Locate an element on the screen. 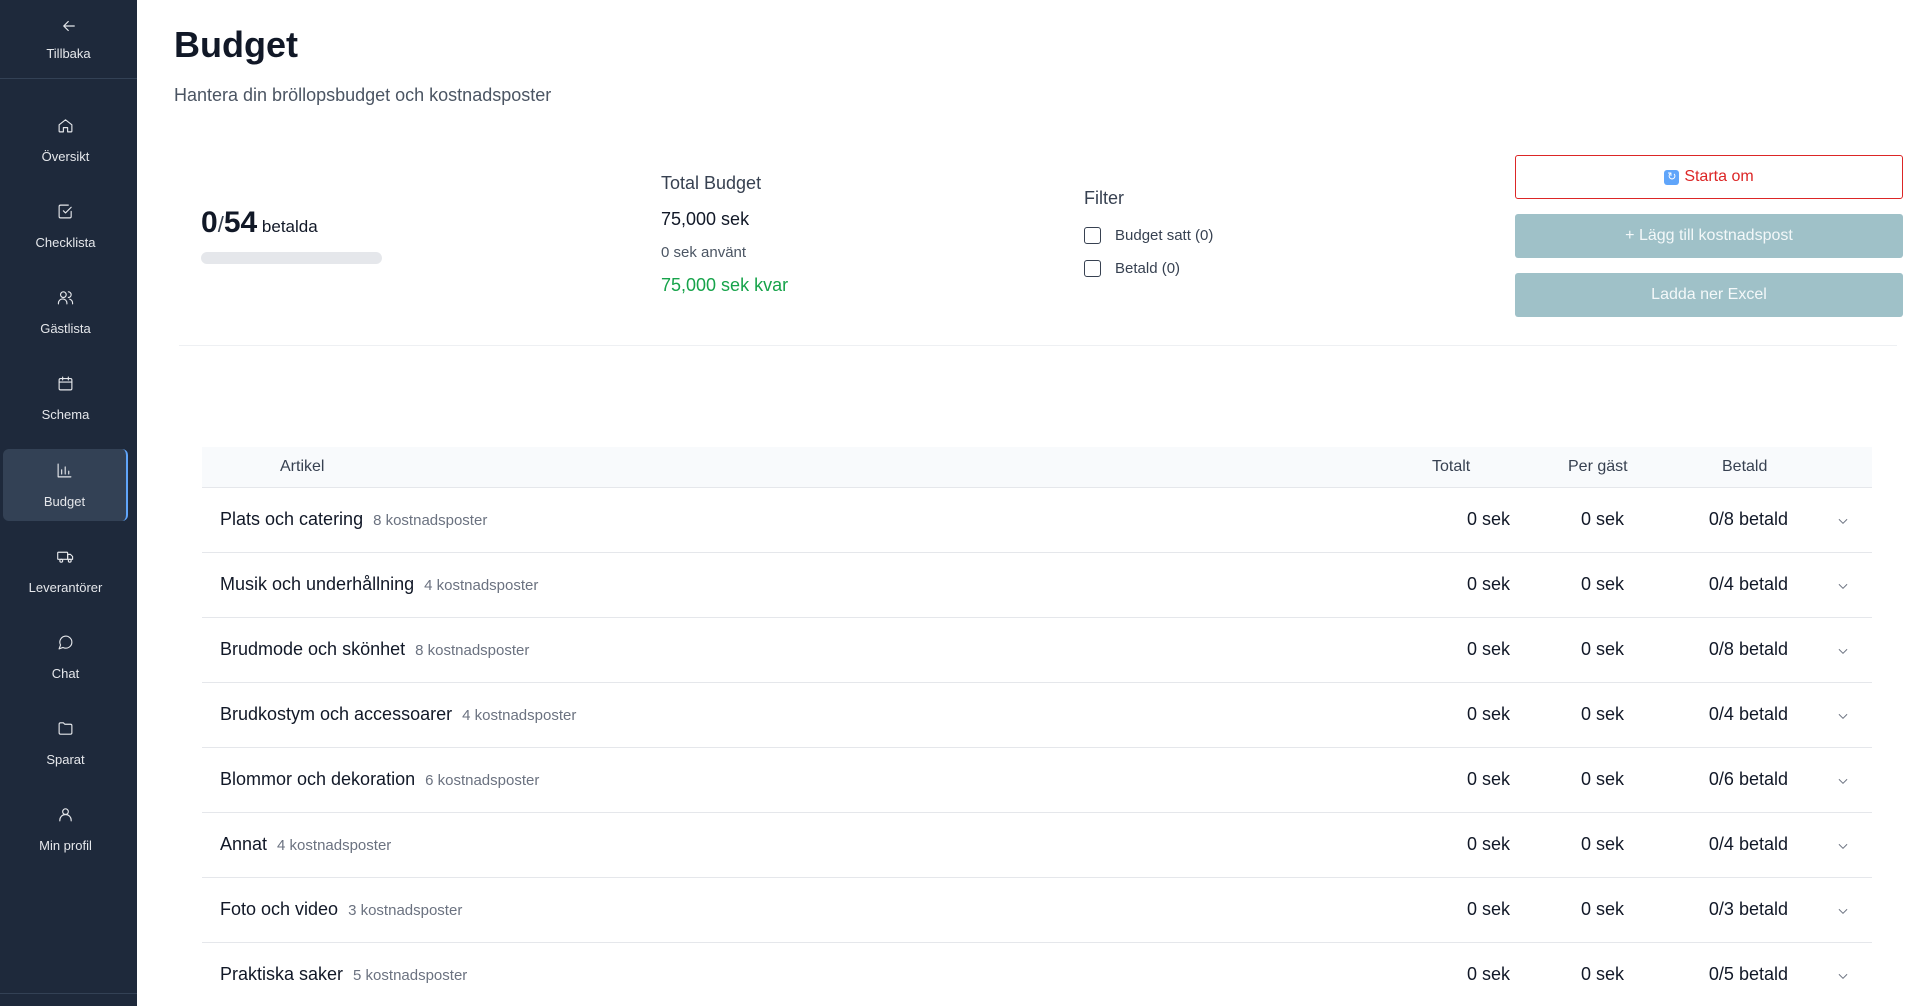  row-paid: 0/5 betald is located at coordinates (1748, 974).